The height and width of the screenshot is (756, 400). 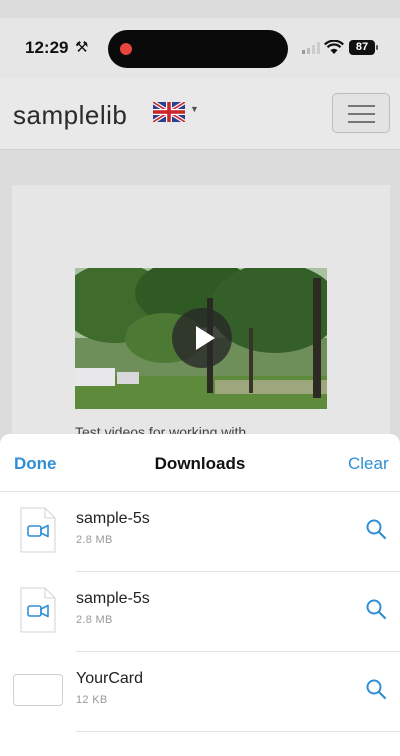 What do you see at coordinates (35, 464) in the screenshot?
I see `done-button: Done` at bounding box center [35, 464].